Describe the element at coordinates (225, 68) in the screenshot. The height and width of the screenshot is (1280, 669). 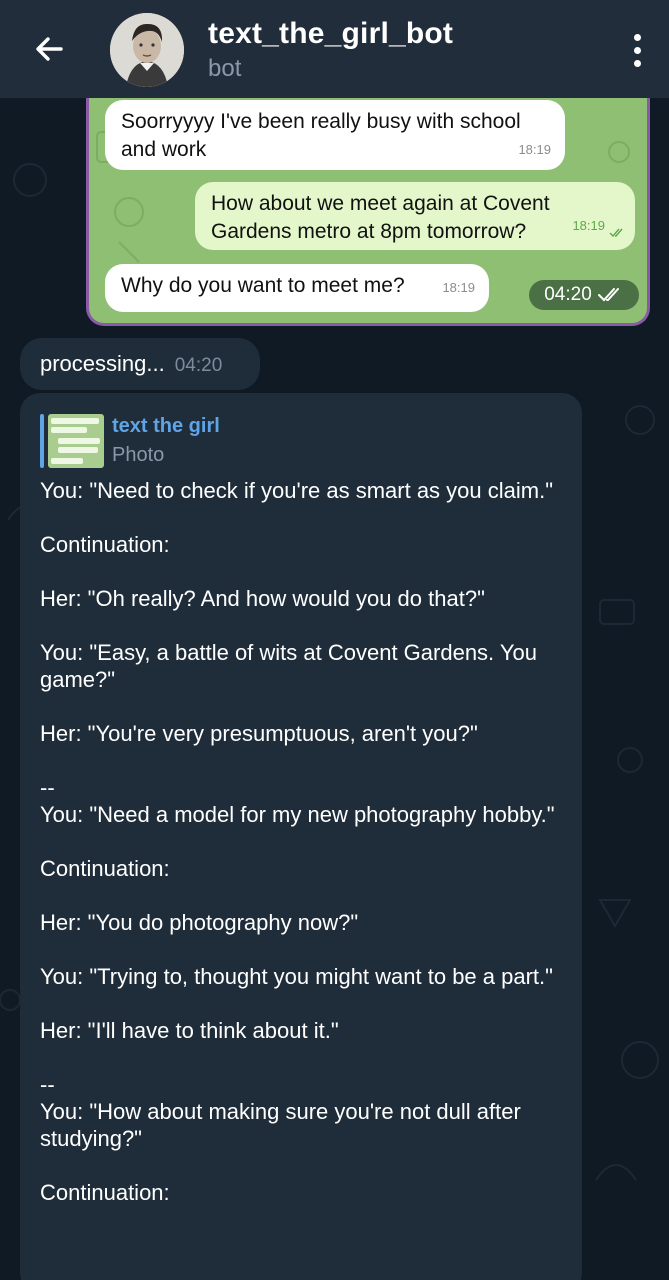
I see `chat-subtitle: bot` at that location.